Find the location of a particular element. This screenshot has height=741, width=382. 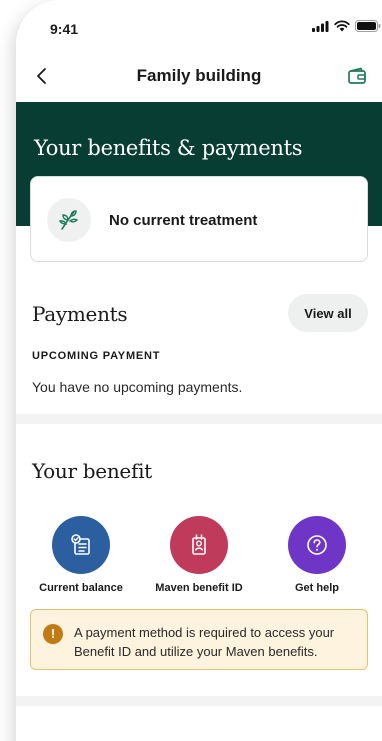

status-icons is located at coordinates (346, 26).